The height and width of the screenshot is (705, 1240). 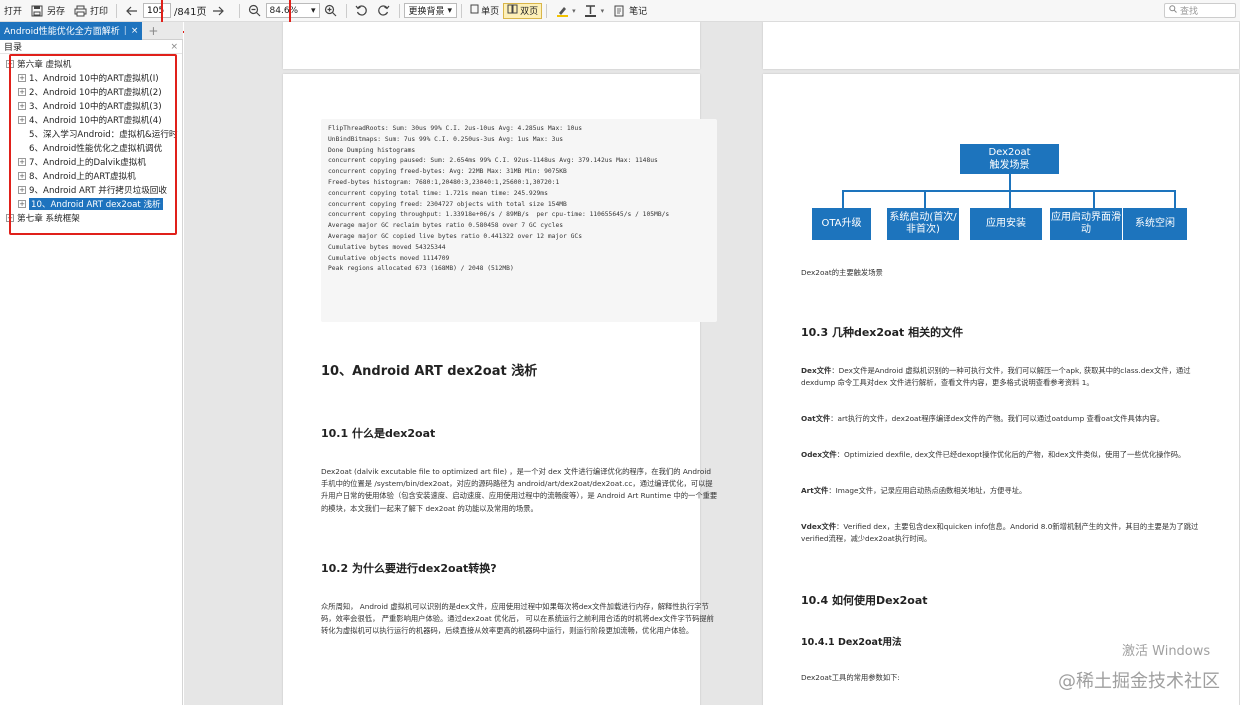 I want to click on text-color-icon, so click(x=591, y=11).